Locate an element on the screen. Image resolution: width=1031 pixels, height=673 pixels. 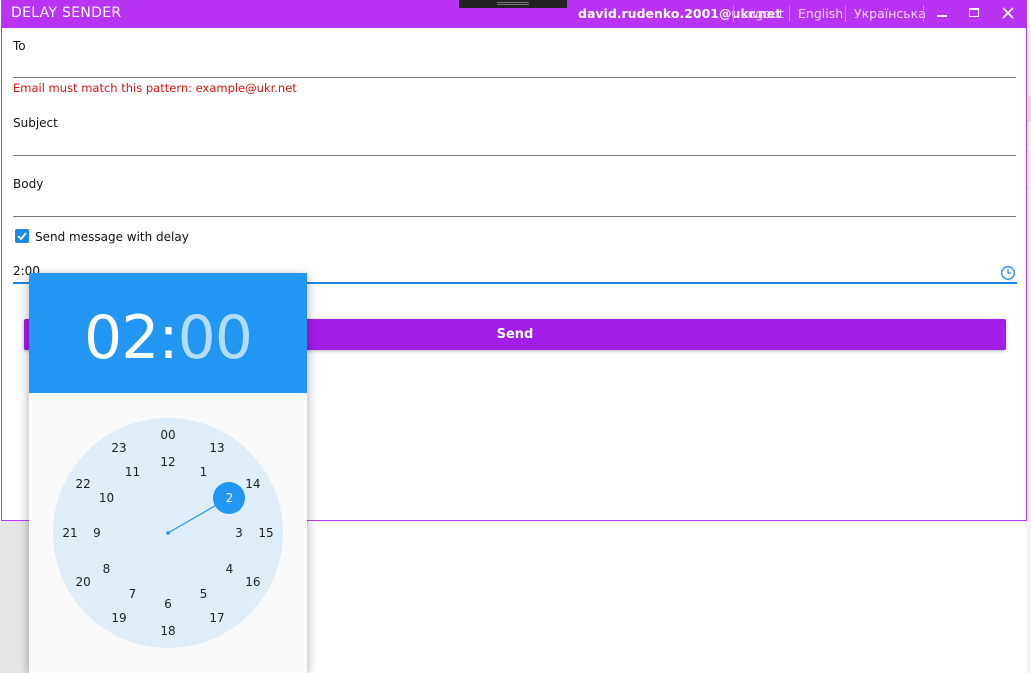
language-english: English is located at coordinates (820, 13).